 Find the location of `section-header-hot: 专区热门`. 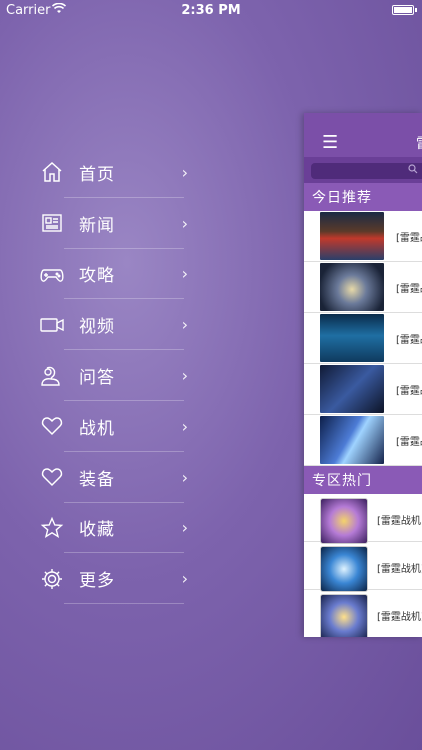

section-header-hot: 专区热门 is located at coordinates (363, 480).